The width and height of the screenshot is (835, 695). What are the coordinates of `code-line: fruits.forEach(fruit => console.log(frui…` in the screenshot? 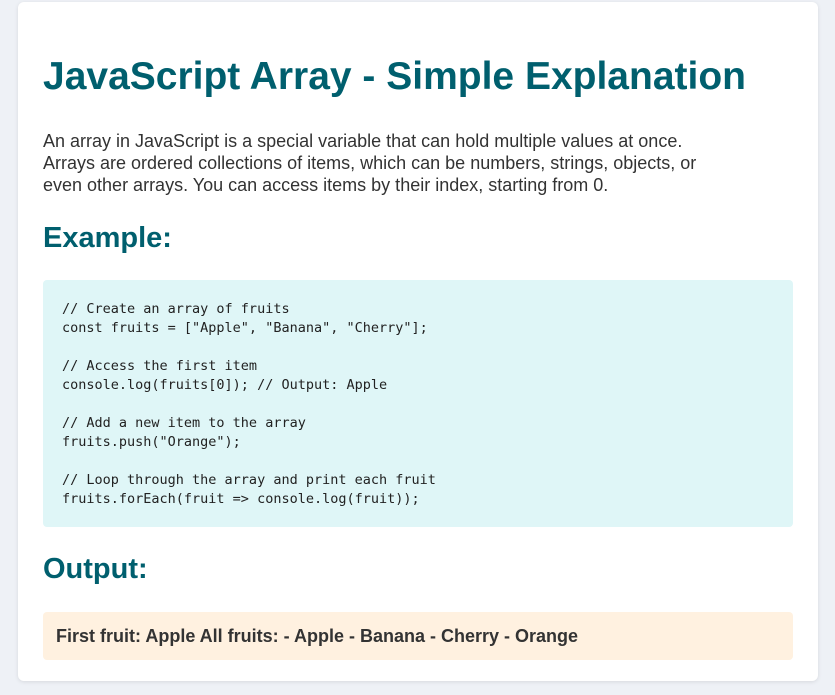 It's located at (241, 499).